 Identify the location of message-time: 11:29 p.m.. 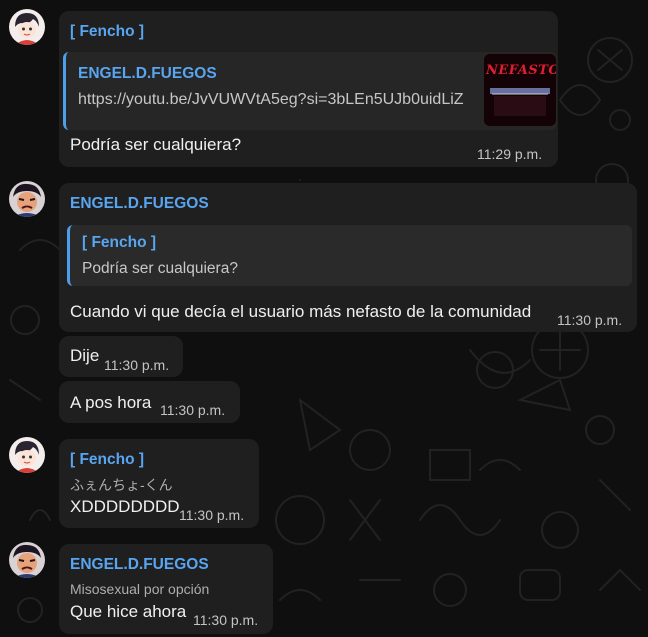
(510, 154).